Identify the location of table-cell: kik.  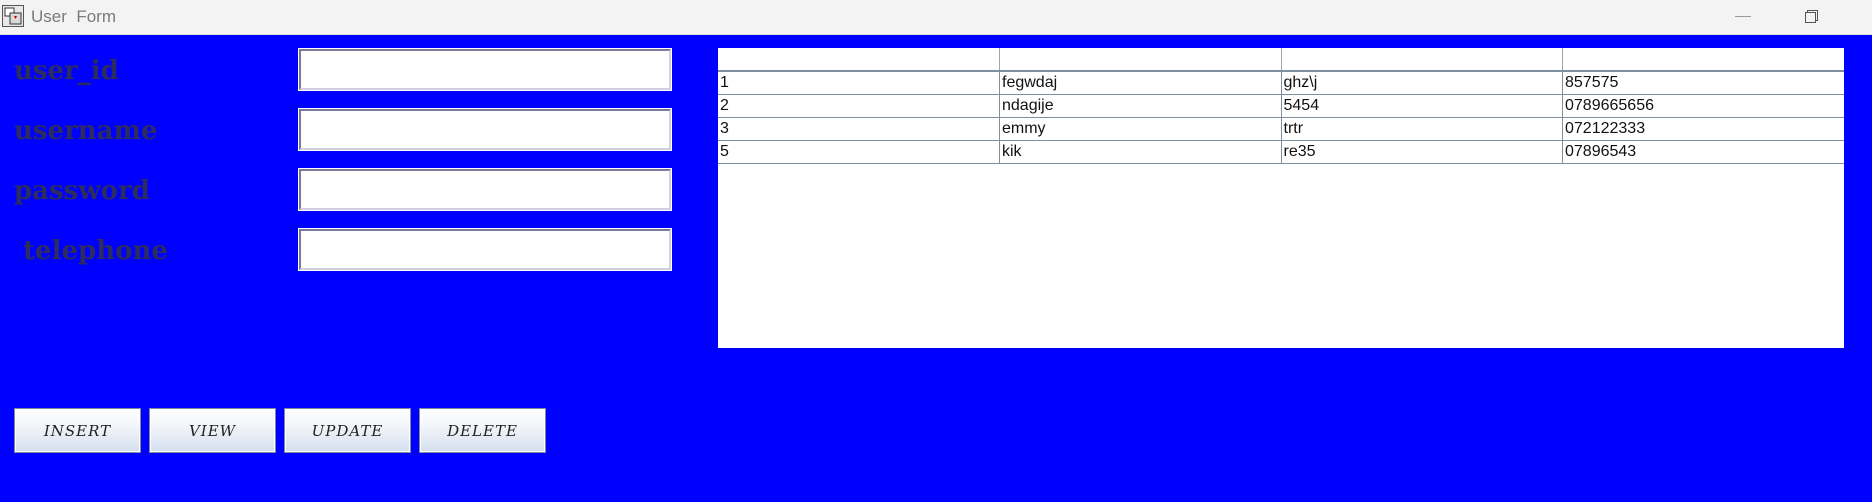
(1140, 152).